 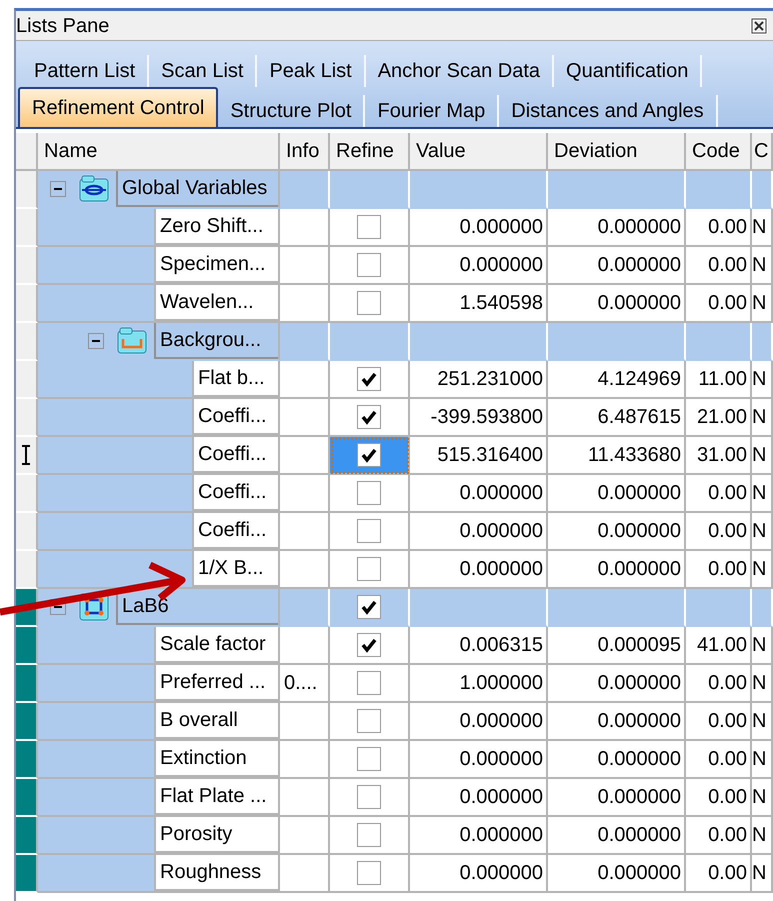 What do you see at coordinates (762, 152) in the screenshot?
I see `column-header: C` at bounding box center [762, 152].